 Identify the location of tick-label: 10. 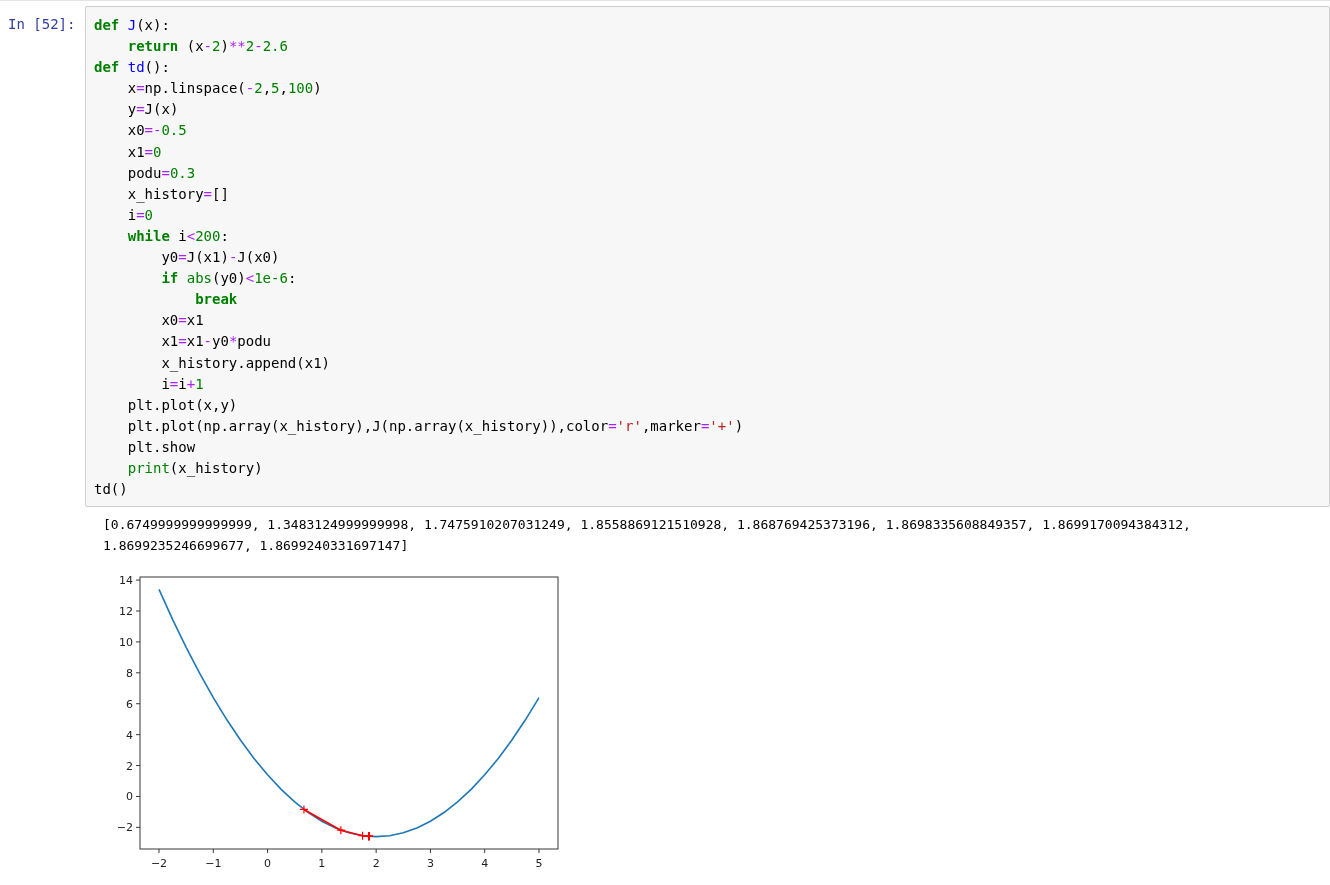
(126, 643).